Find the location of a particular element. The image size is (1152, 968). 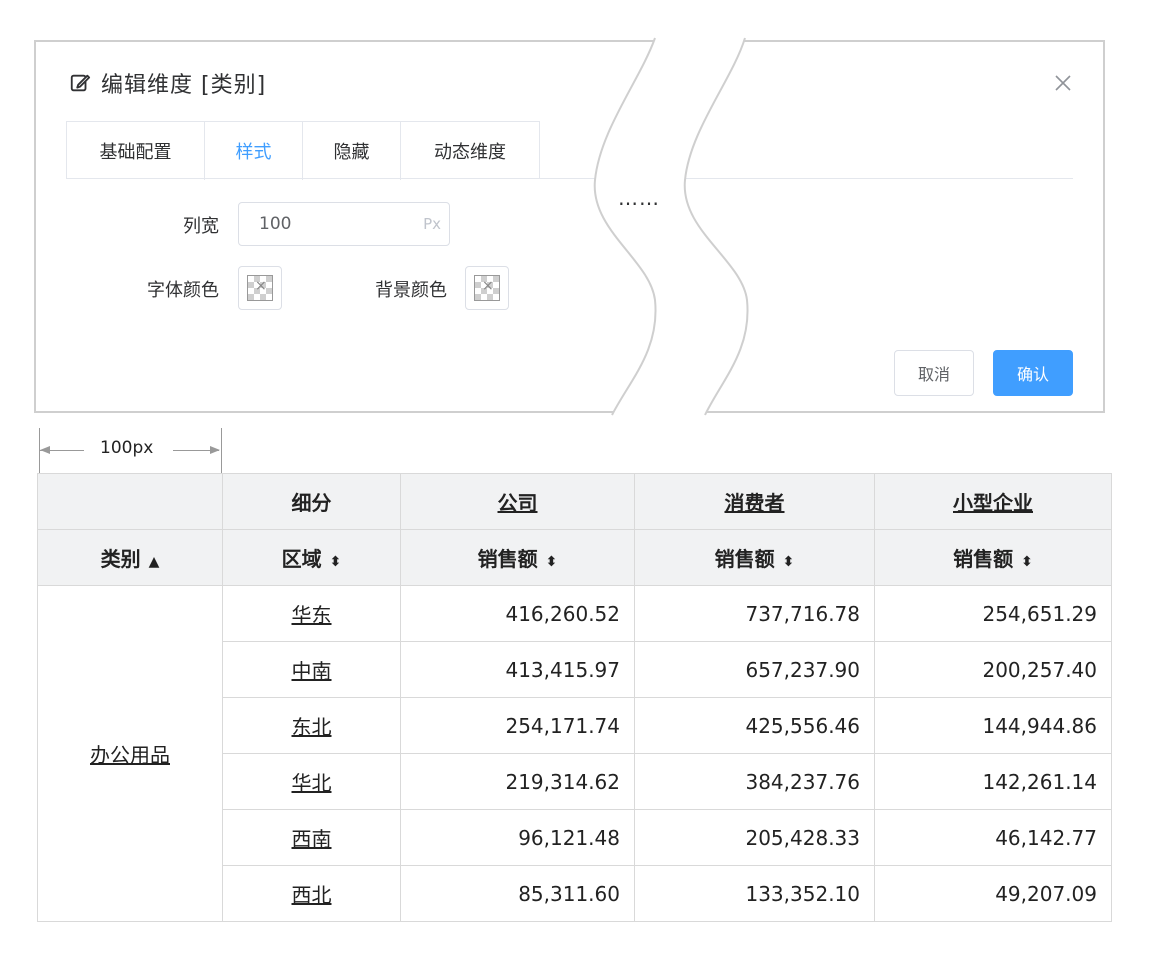

tab-basic-config: 基础配置 is located at coordinates (136, 151).